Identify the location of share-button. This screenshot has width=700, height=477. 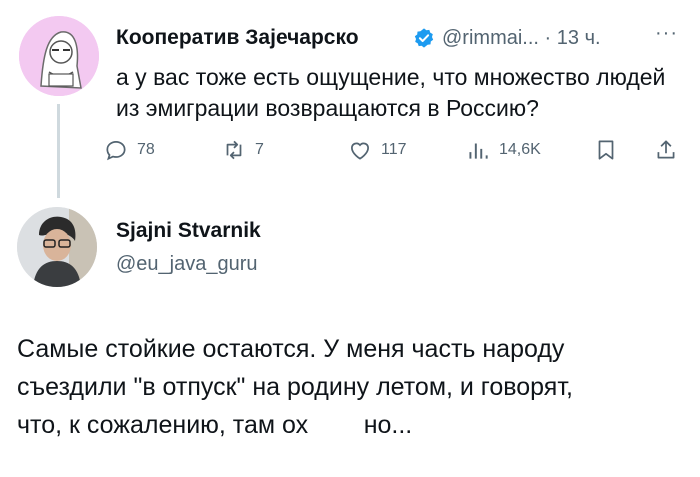
(666, 150).